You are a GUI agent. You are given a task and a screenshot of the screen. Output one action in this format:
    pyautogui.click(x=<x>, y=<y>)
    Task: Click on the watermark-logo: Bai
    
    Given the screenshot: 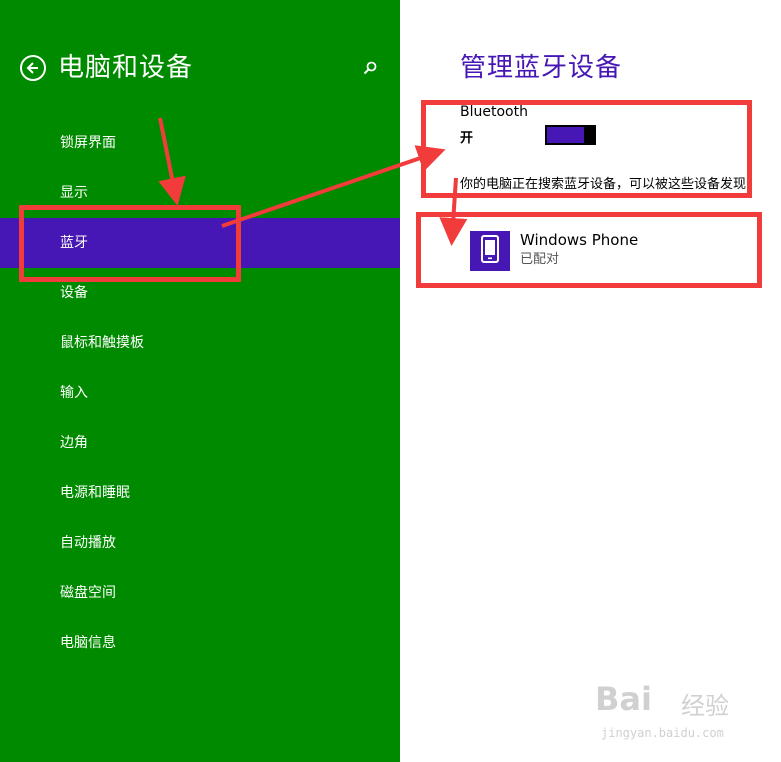 What is the action you would take?
    pyautogui.click(x=623, y=699)
    